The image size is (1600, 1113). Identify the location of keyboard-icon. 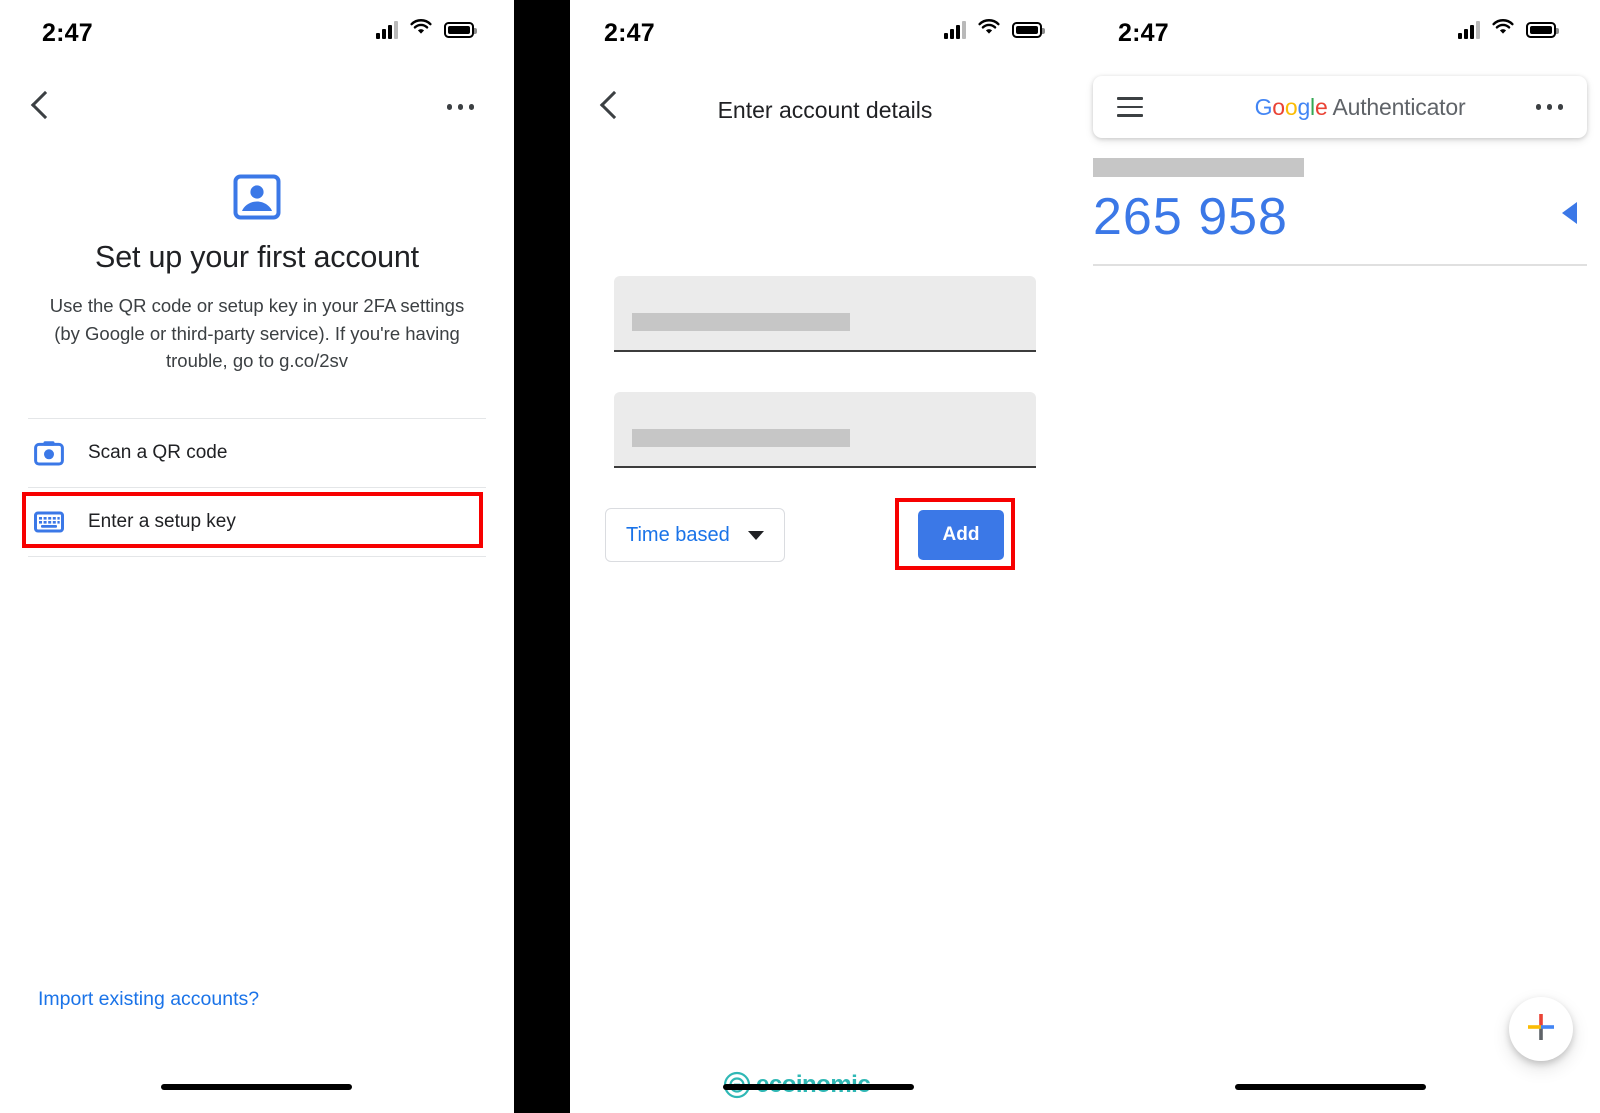
(49, 522).